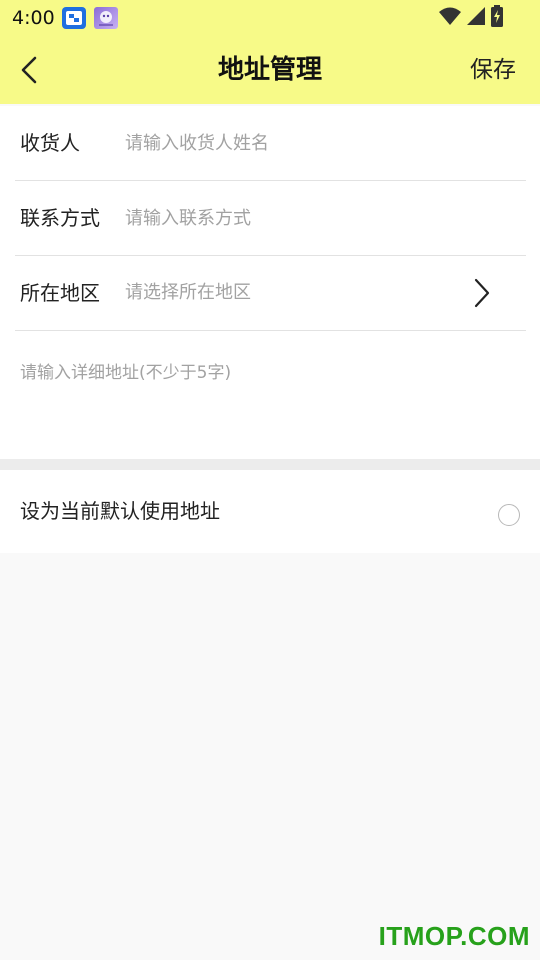 The height and width of the screenshot is (960, 540). What do you see at coordinates (509, 515) in the screenshot?
I see `default-address-radio` at bounding box center [509, 515].